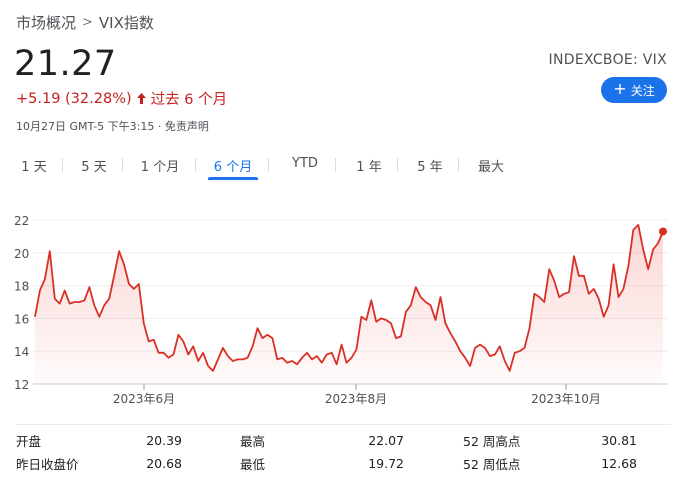 This screenshot has width=687, height=481. What do you see at coordinates (21, 287) in the screenshot?
I see `y-tick-label: 18` at bounding box center [21, 287].